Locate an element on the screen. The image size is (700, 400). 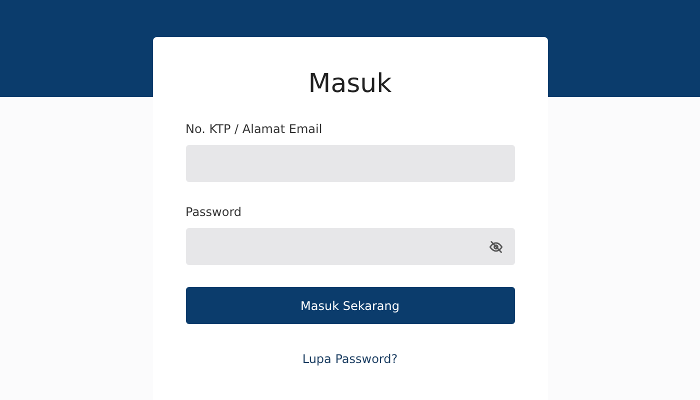
forgot-password-link: Lupa Password? is located at coordinates (350, 359).